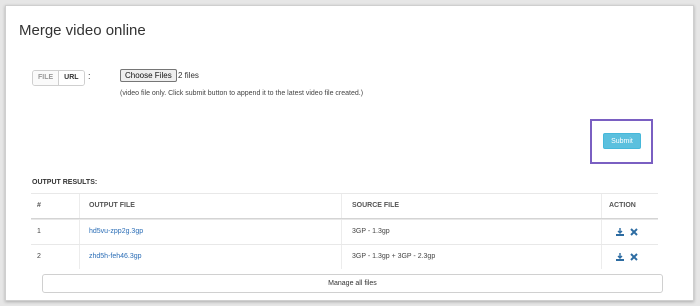 This screenshot has width=700, height=306. I want to click on output-file-link: zhd5h-feh46.3gp, so click(115, 257).